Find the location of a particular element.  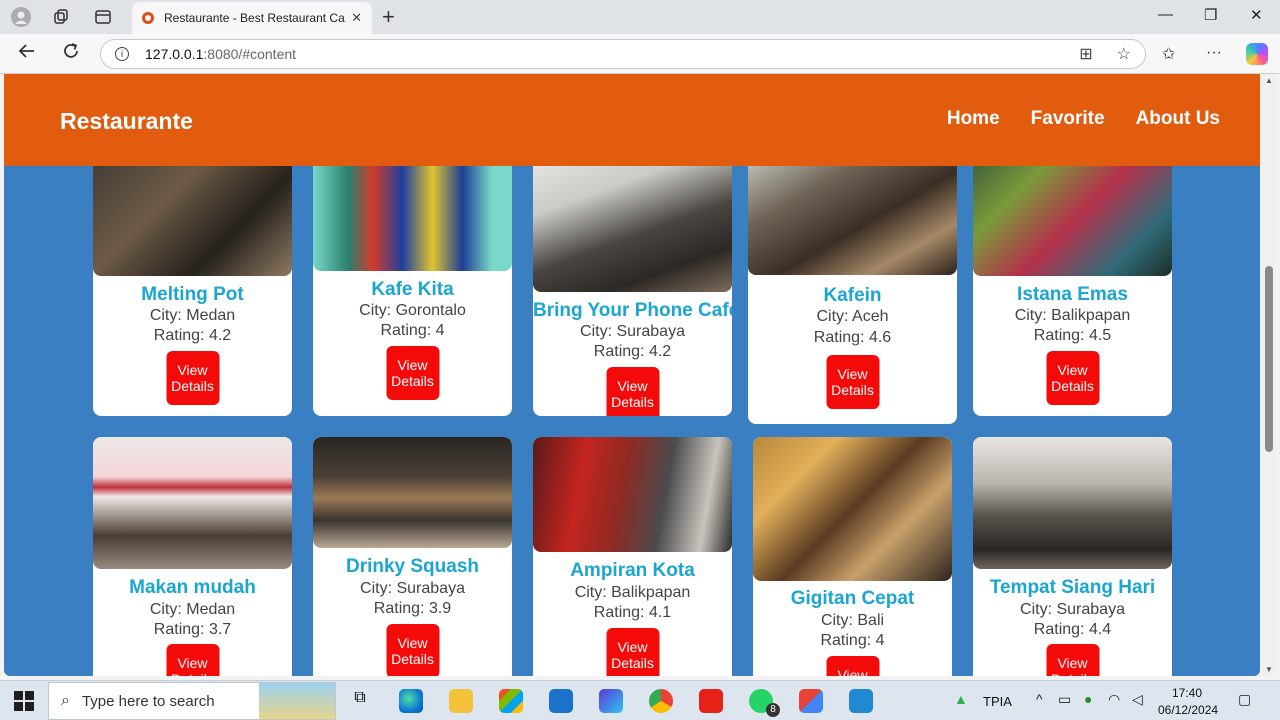

new-tab-button: + is located at coordinates (388, 17).